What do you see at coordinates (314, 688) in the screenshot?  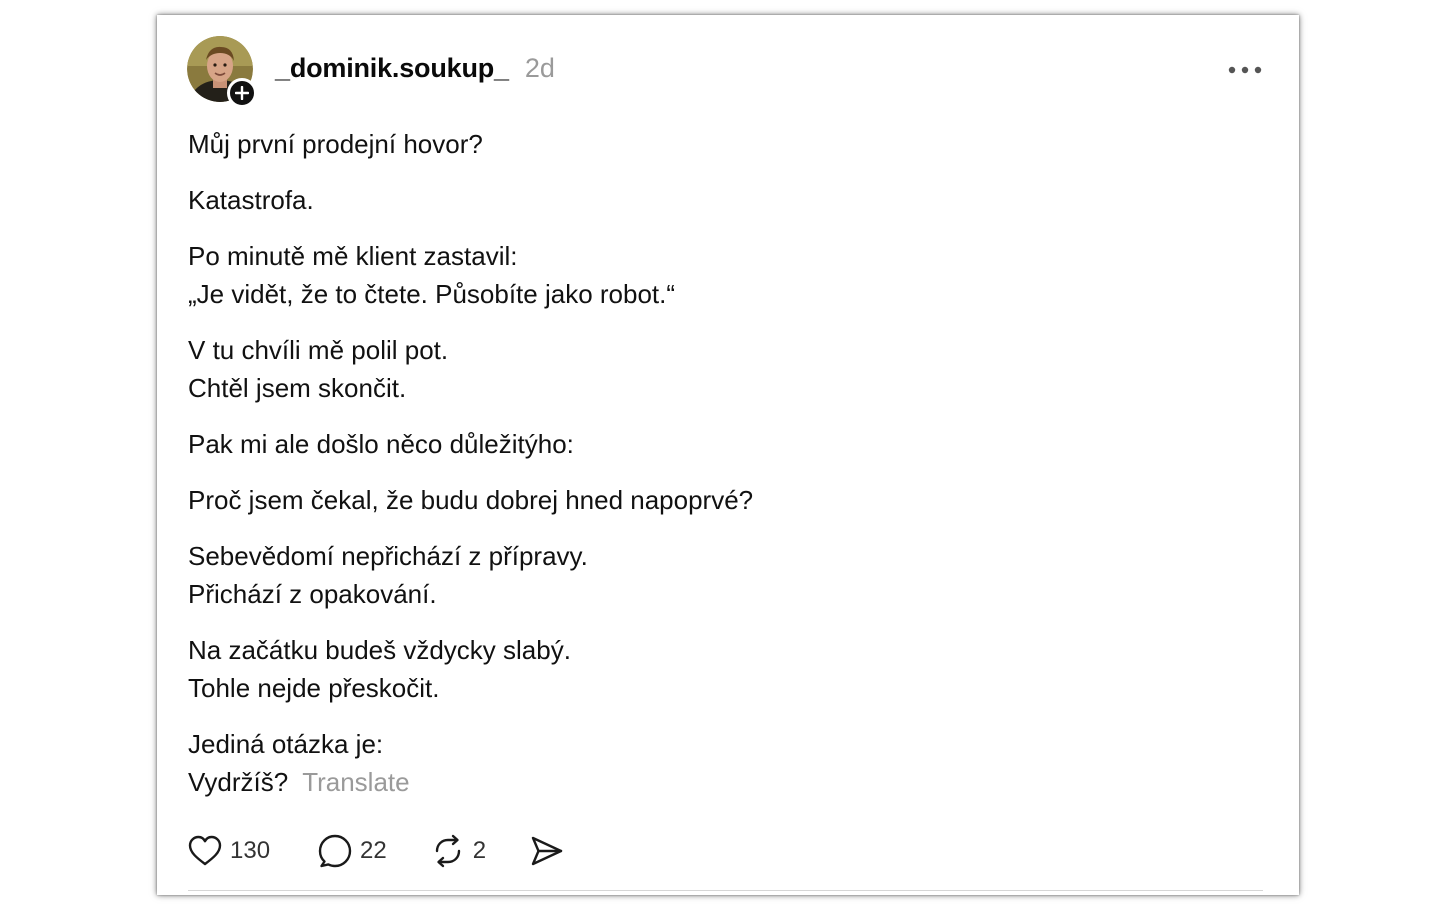 I see `post-line: Tohle nejde přeskočit.` at bounding box center [314, 688].